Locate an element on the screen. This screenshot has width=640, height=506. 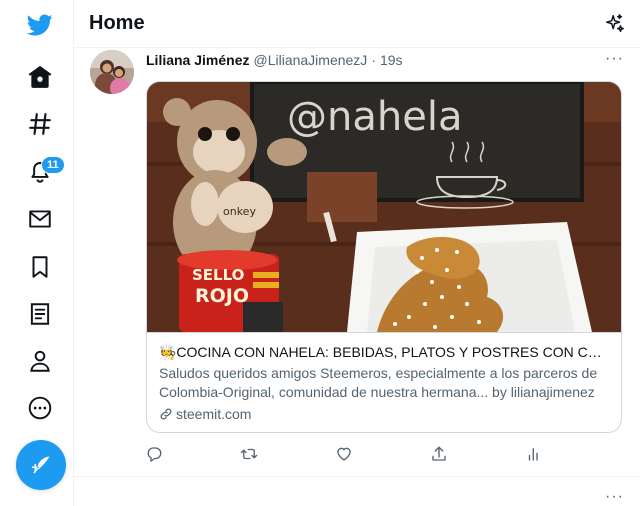
bookmark-icon is located at coordinates (40, 267).